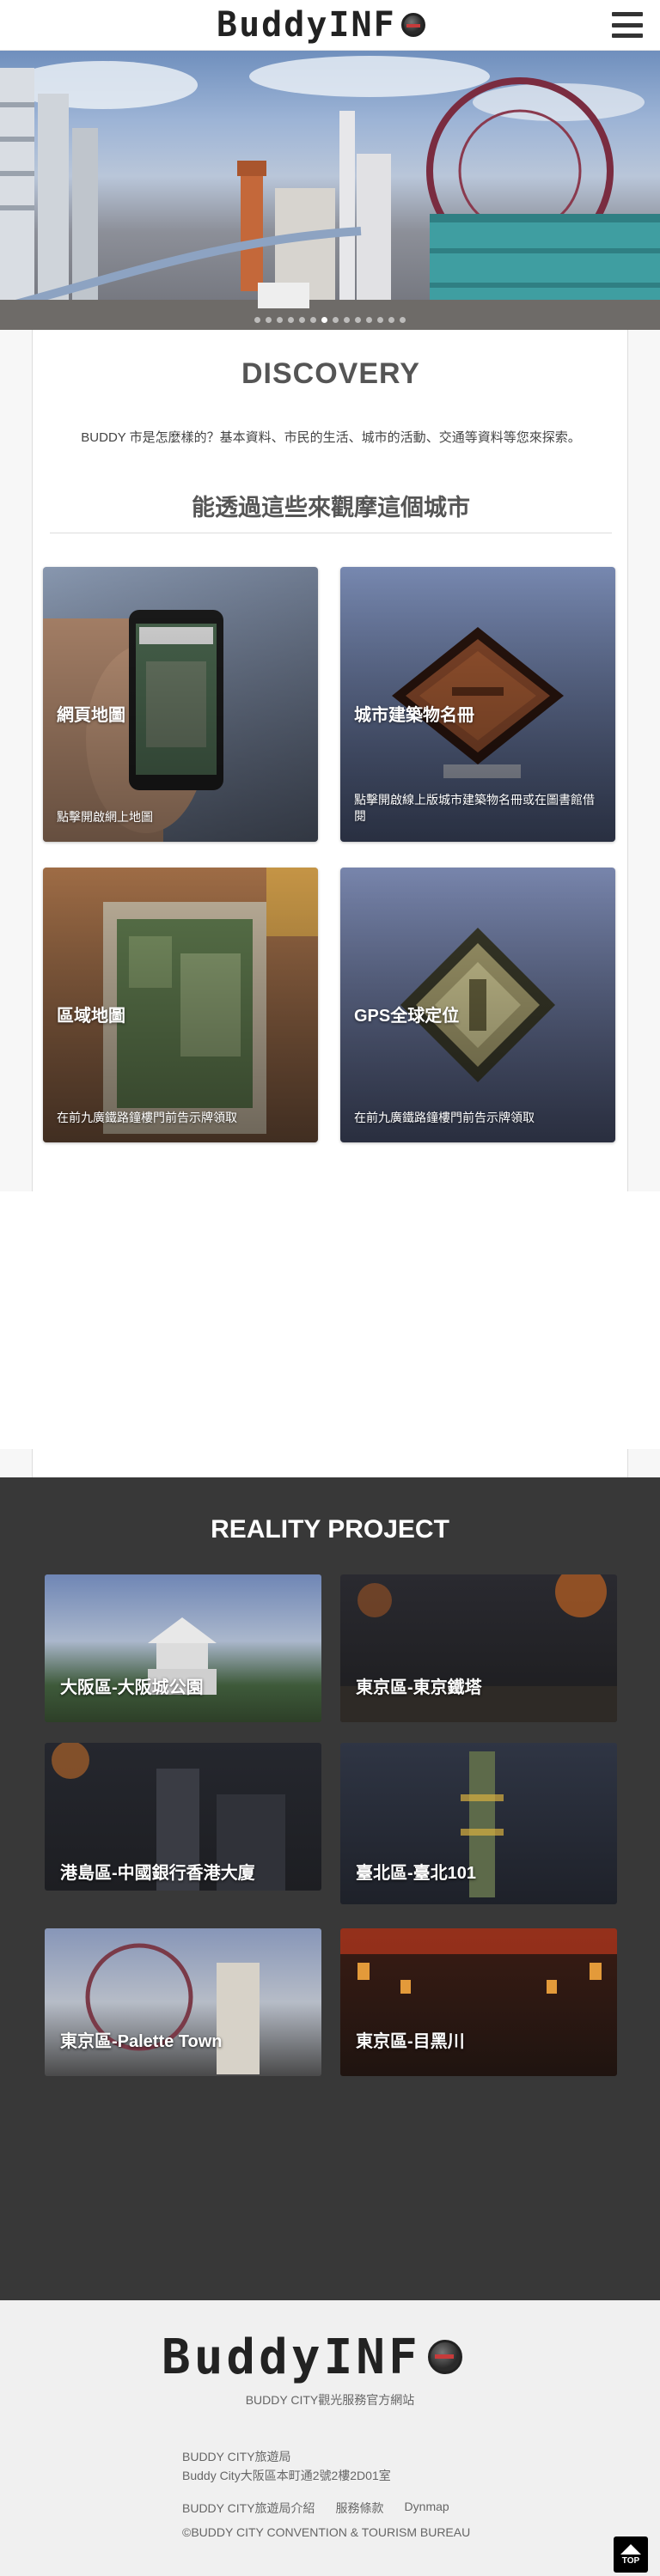  I want to click on tokyo-tower-image, so click(478, 1648).